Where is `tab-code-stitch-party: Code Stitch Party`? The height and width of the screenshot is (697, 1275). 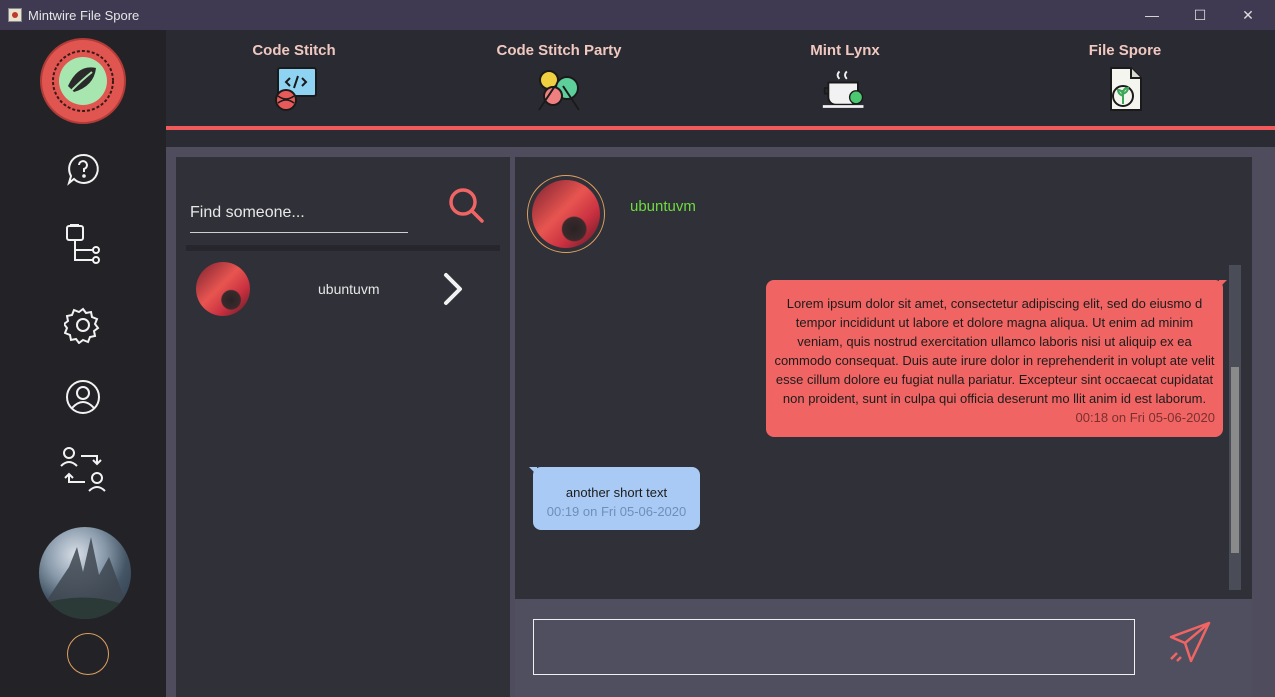 tab-code-stitch-party: Code Stitch Party is located at coordinates (559, 77).